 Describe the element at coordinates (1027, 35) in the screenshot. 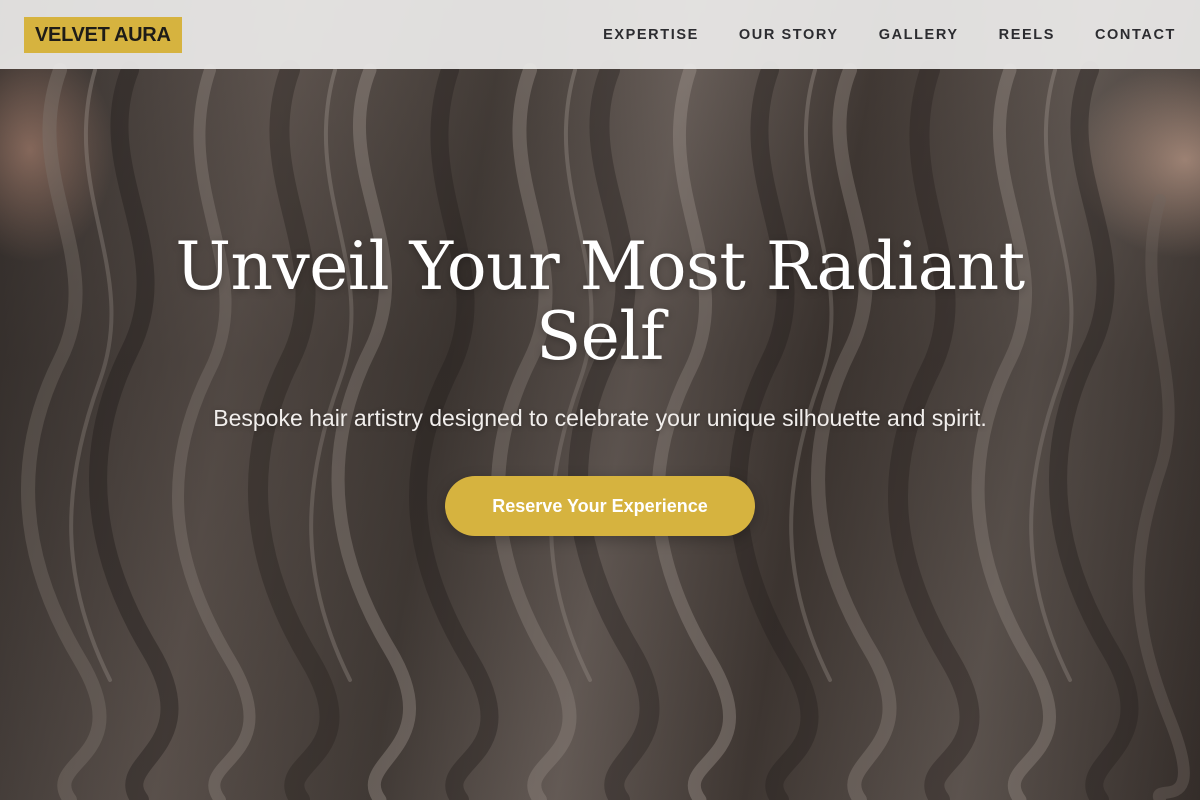

I see `nav-link-reels: REELS` at that location.